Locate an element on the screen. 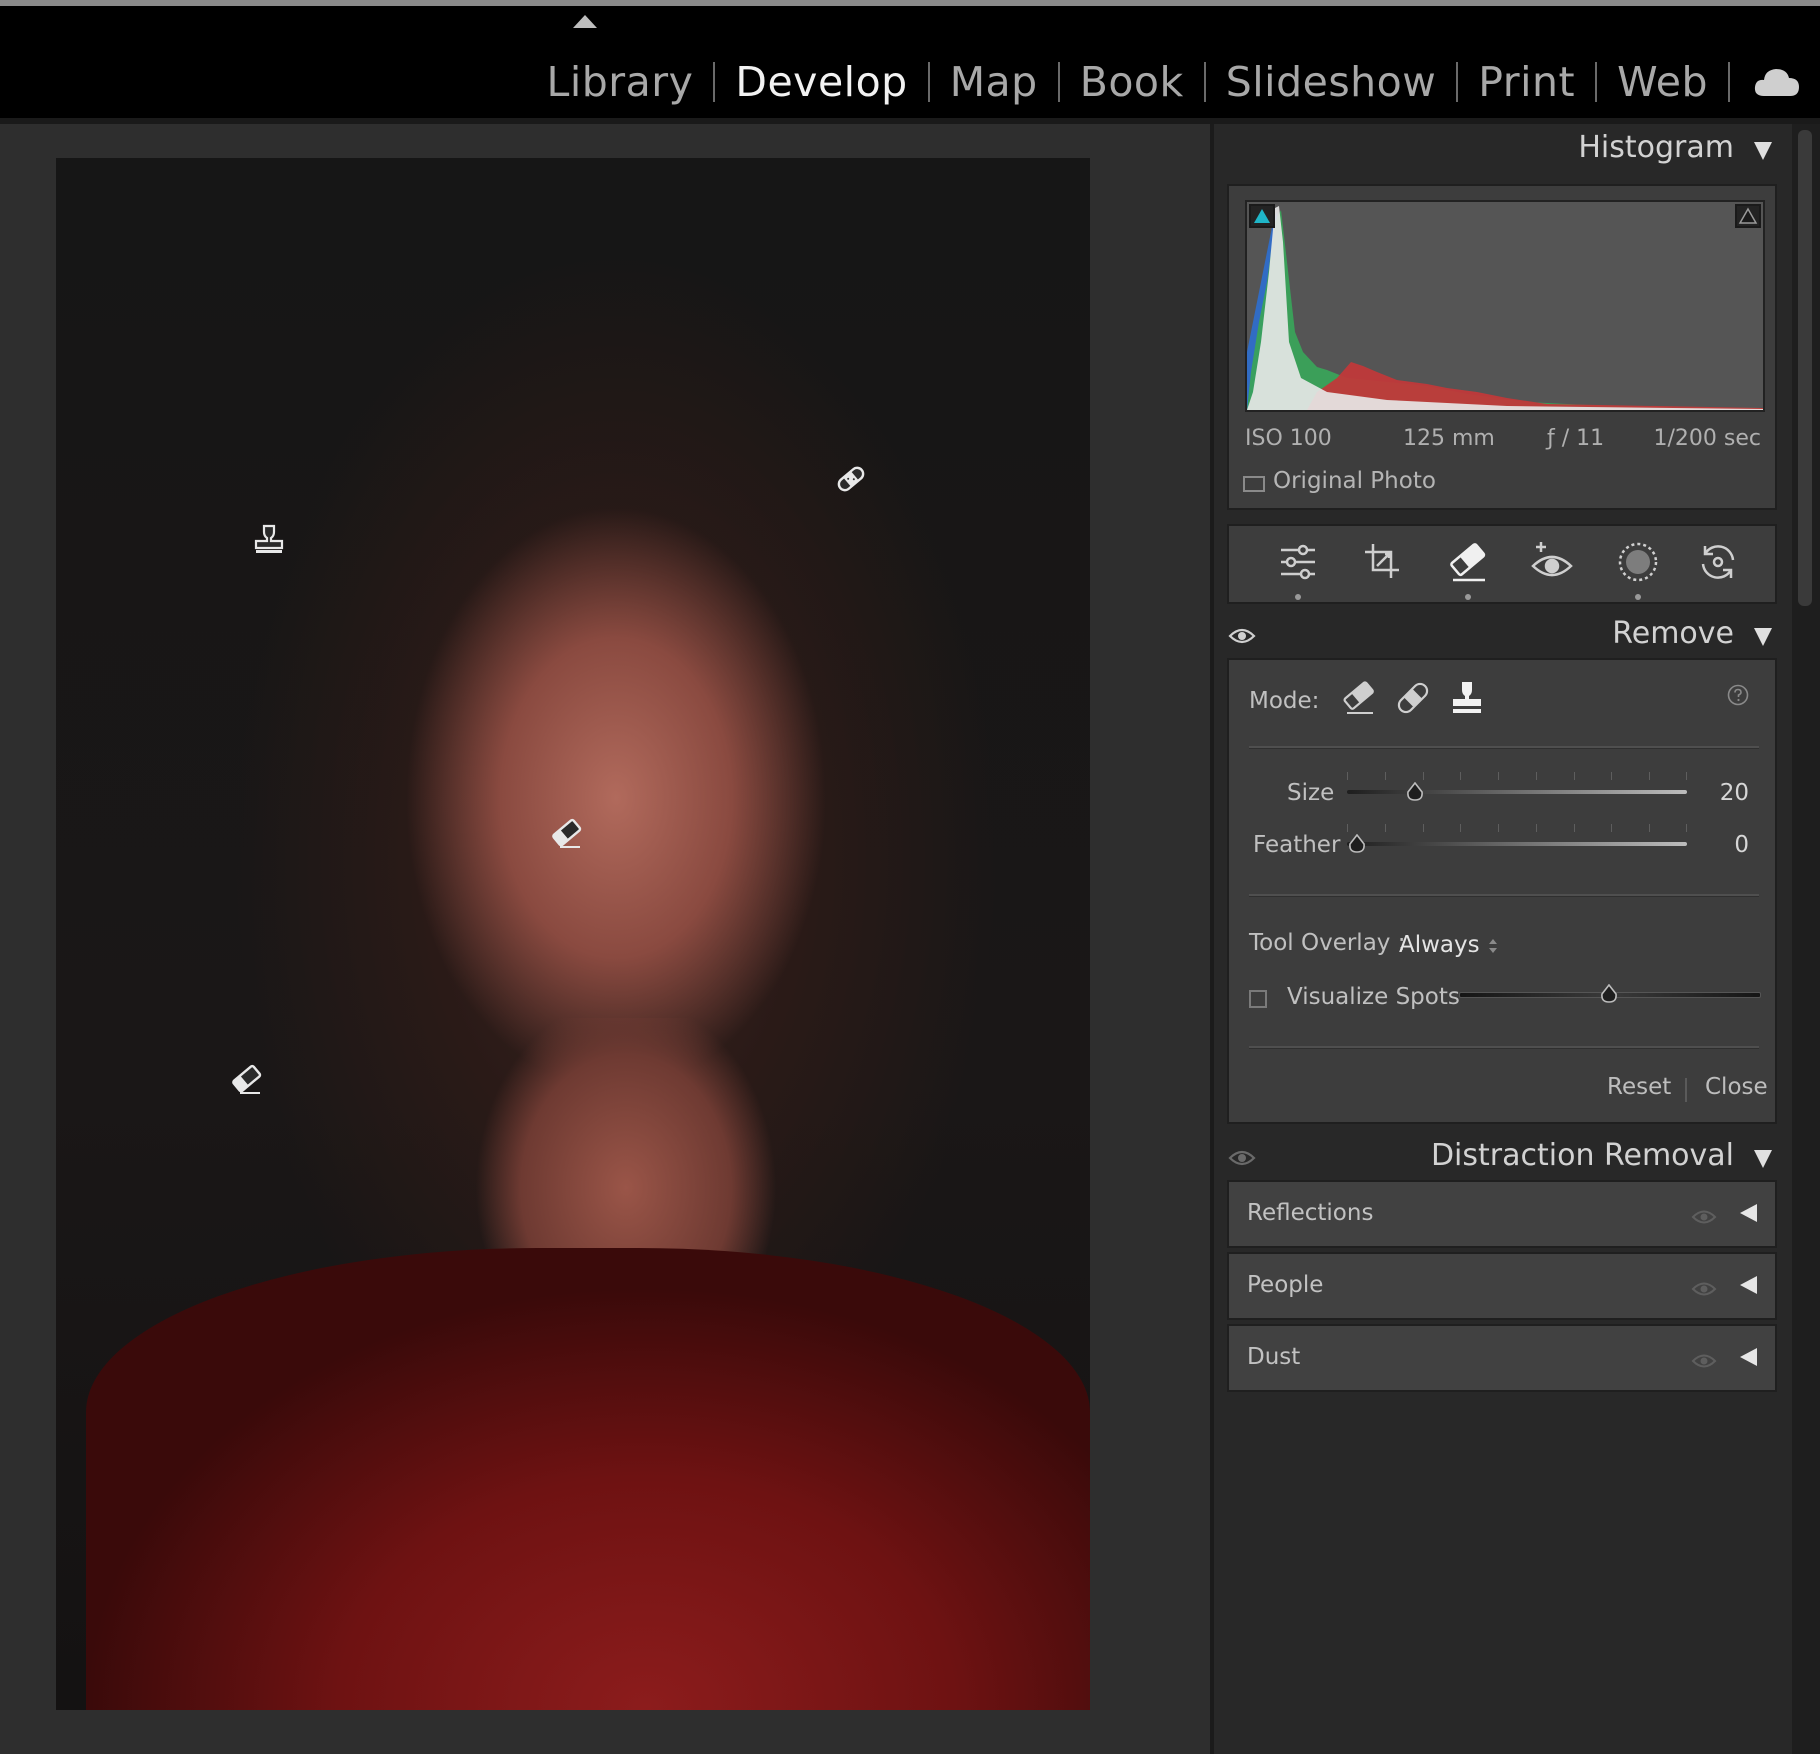 The width and height of the screenshot is (1820, 1754). collapse-top-panel-icon is located at coordinates (585, 21).